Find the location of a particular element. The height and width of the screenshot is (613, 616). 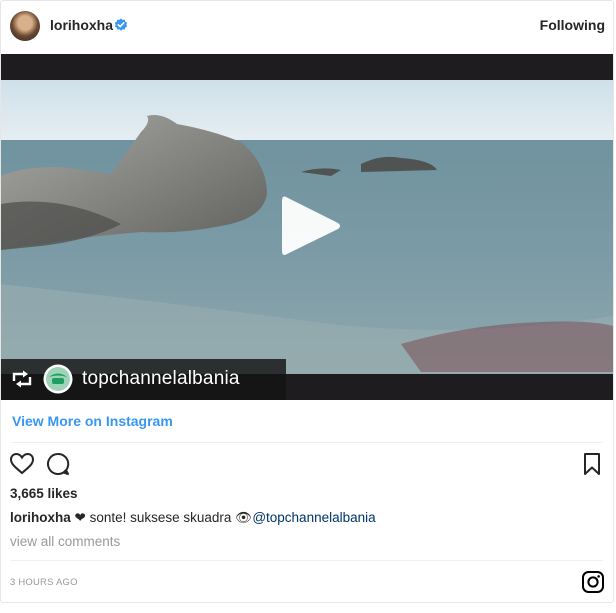

likes-count: 3,665 likes is located at coordinates (44, 493).